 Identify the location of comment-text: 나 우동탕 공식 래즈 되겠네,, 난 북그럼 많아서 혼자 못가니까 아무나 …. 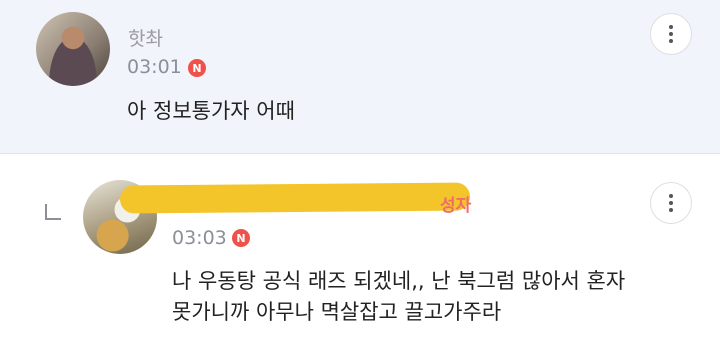
(399, 296).